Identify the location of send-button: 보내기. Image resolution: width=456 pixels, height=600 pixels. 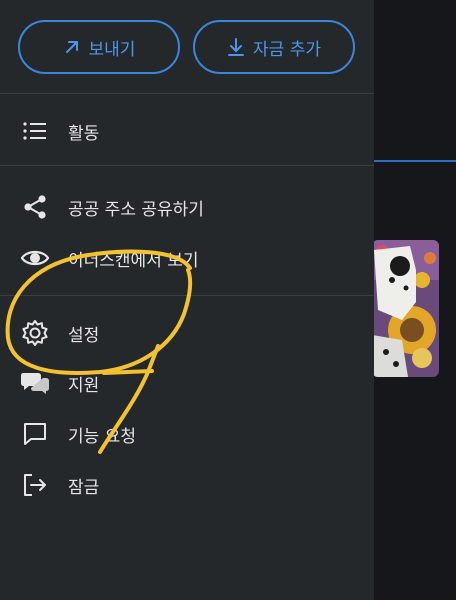
(99, 47).